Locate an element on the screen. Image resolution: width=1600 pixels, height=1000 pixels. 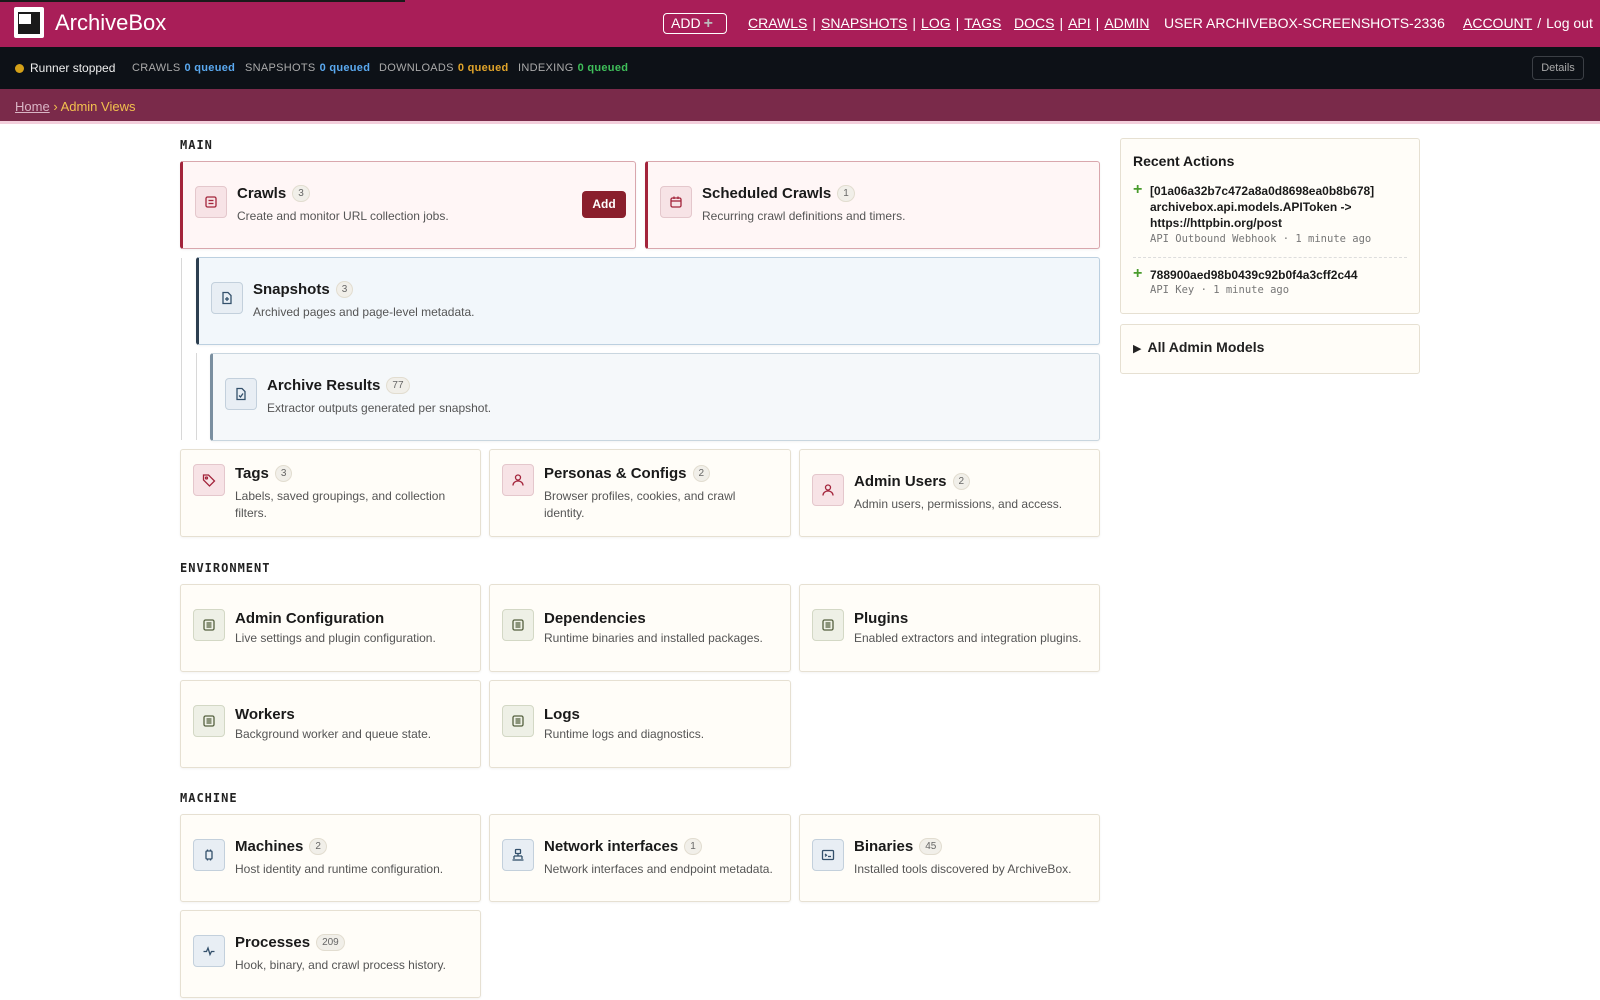
scheduled-crawls-description: Recurring crawl definitions and timers. is located at coordinates (804, 216).